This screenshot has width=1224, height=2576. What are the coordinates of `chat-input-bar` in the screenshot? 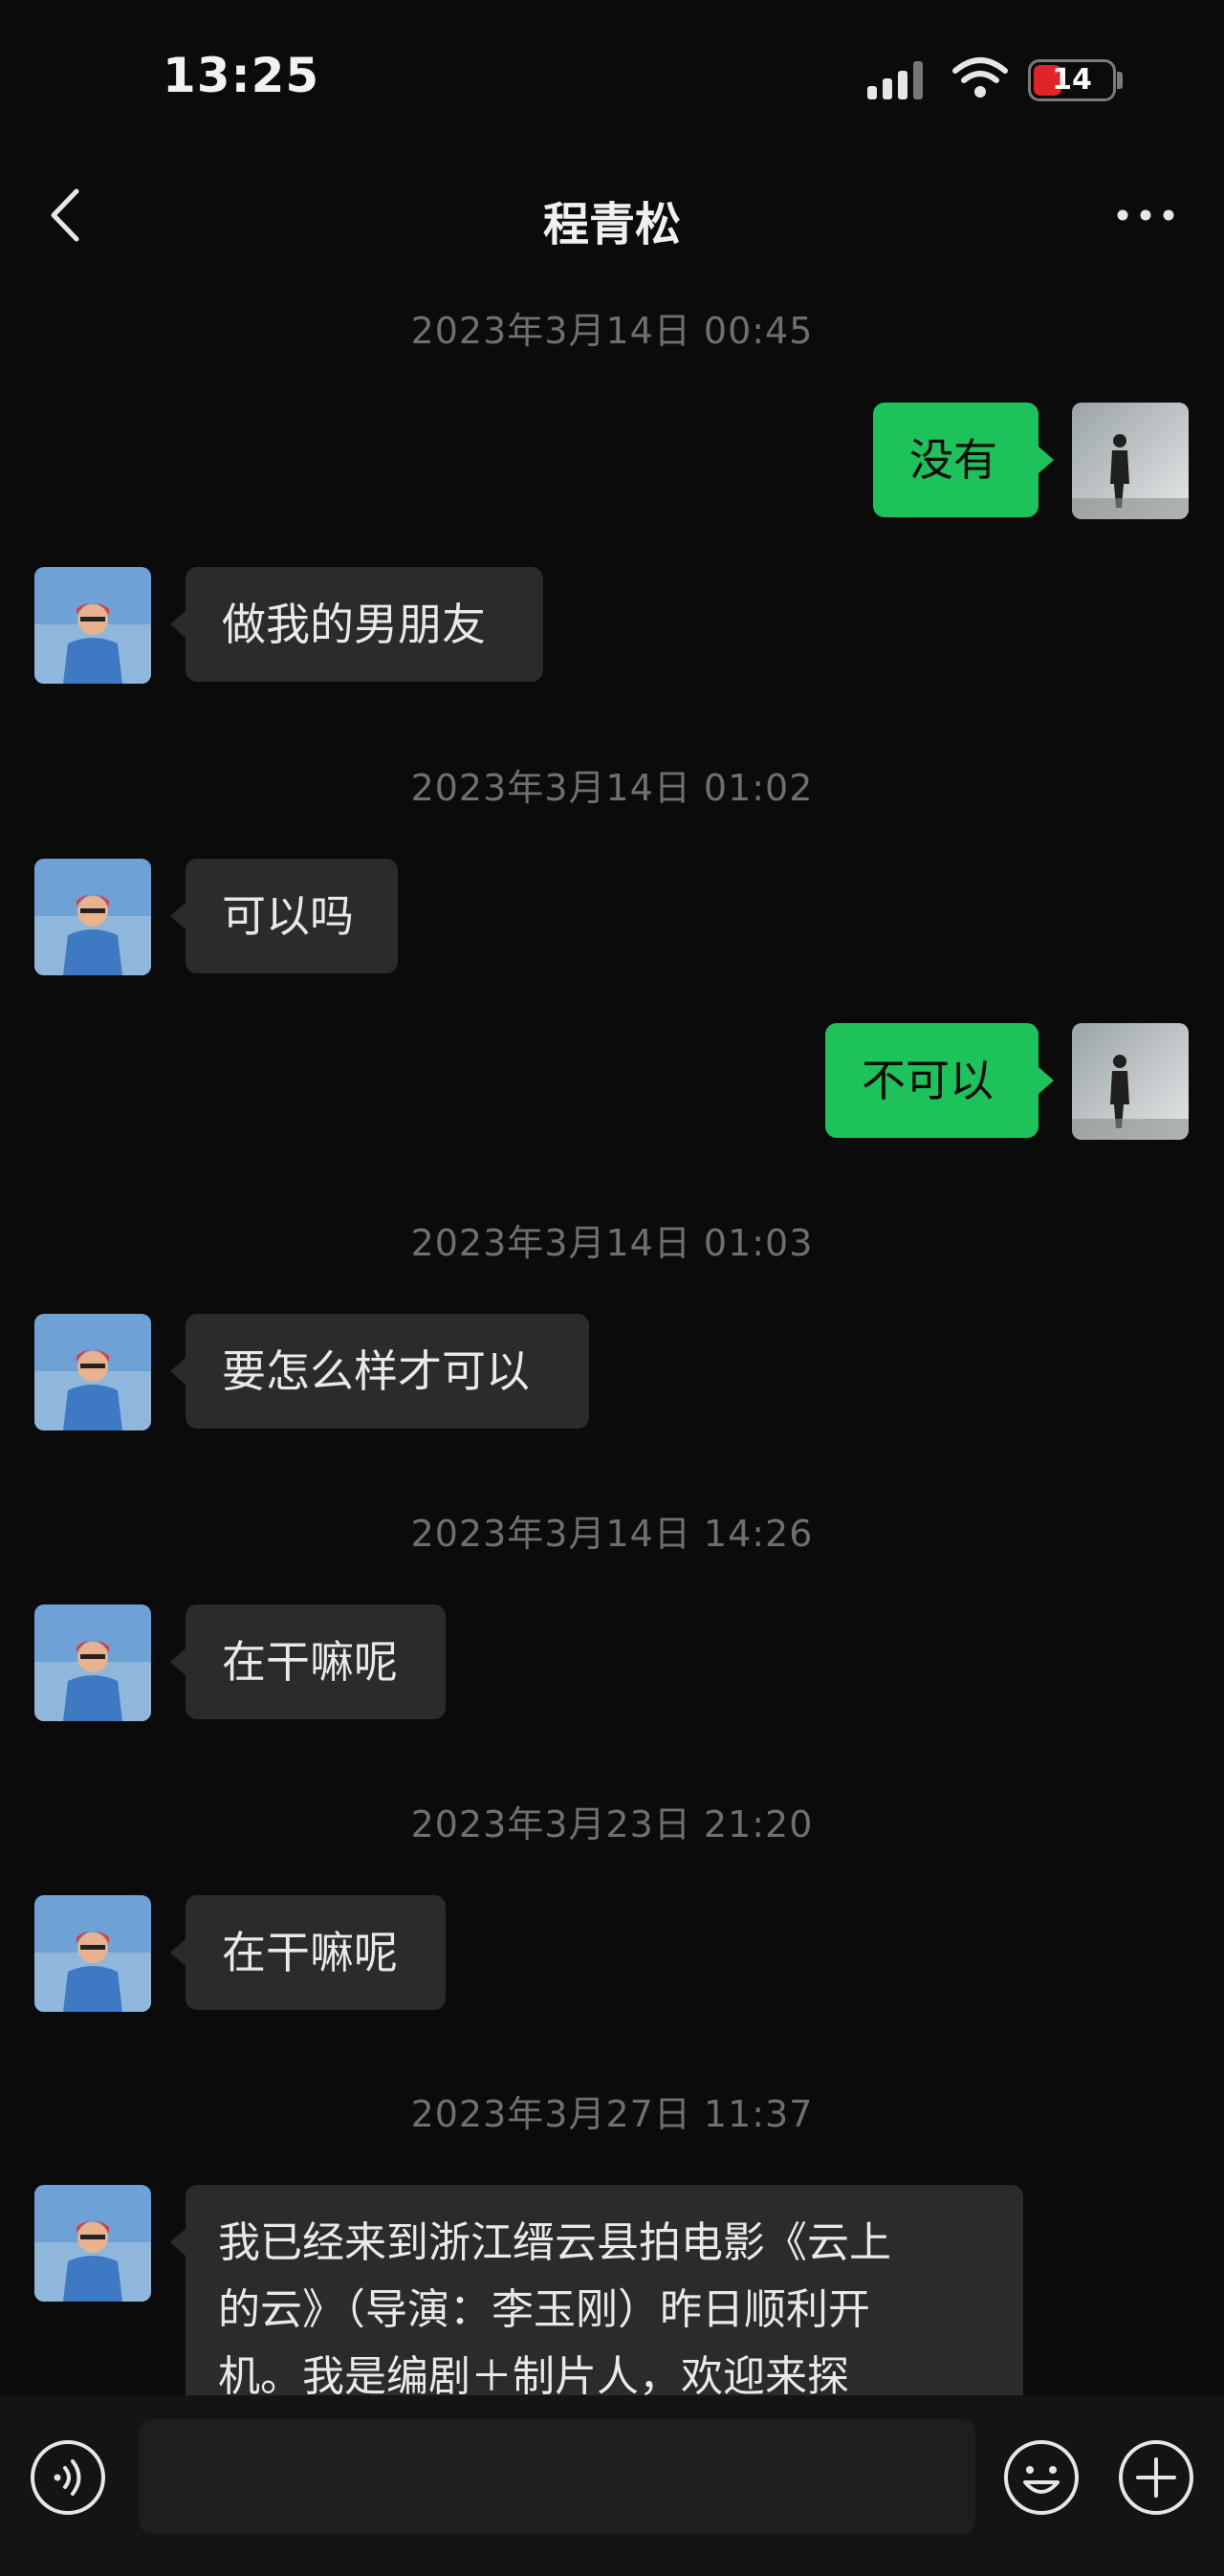 It's located at (612, 2485).